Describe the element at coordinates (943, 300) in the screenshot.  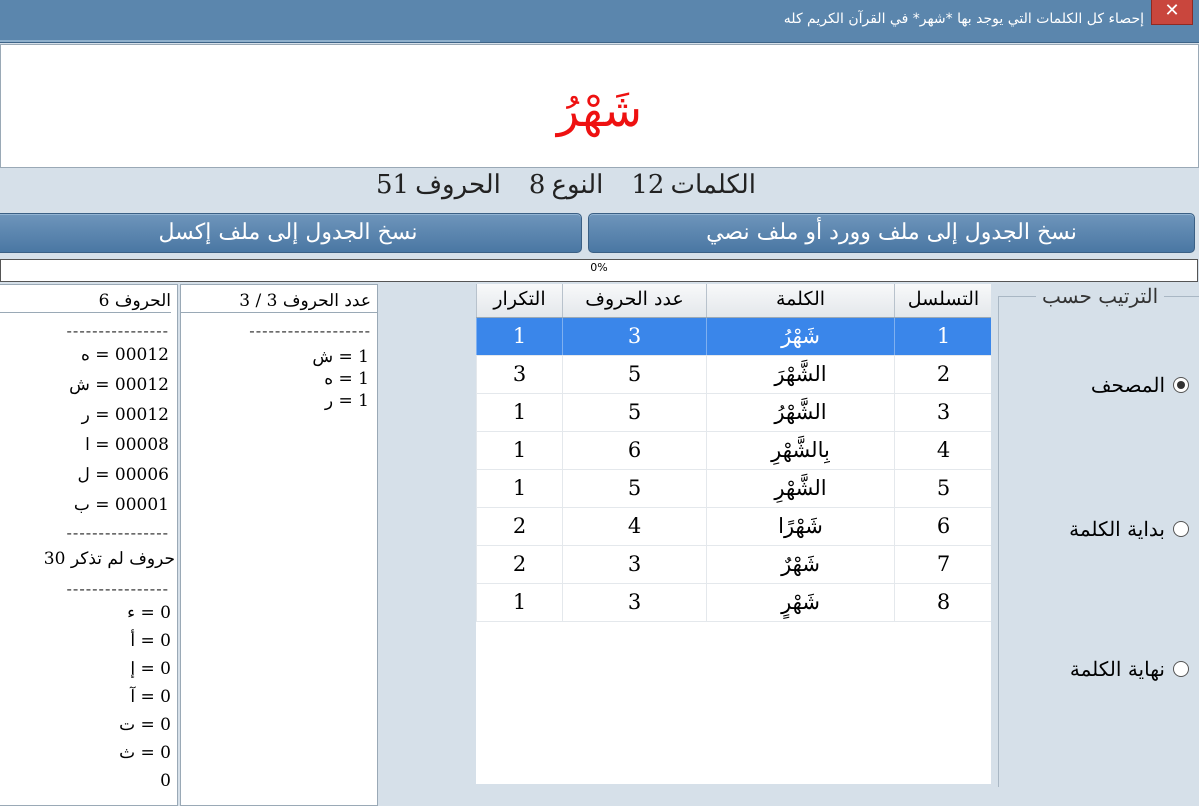
I see `header-seq: التسلسل` at that location.